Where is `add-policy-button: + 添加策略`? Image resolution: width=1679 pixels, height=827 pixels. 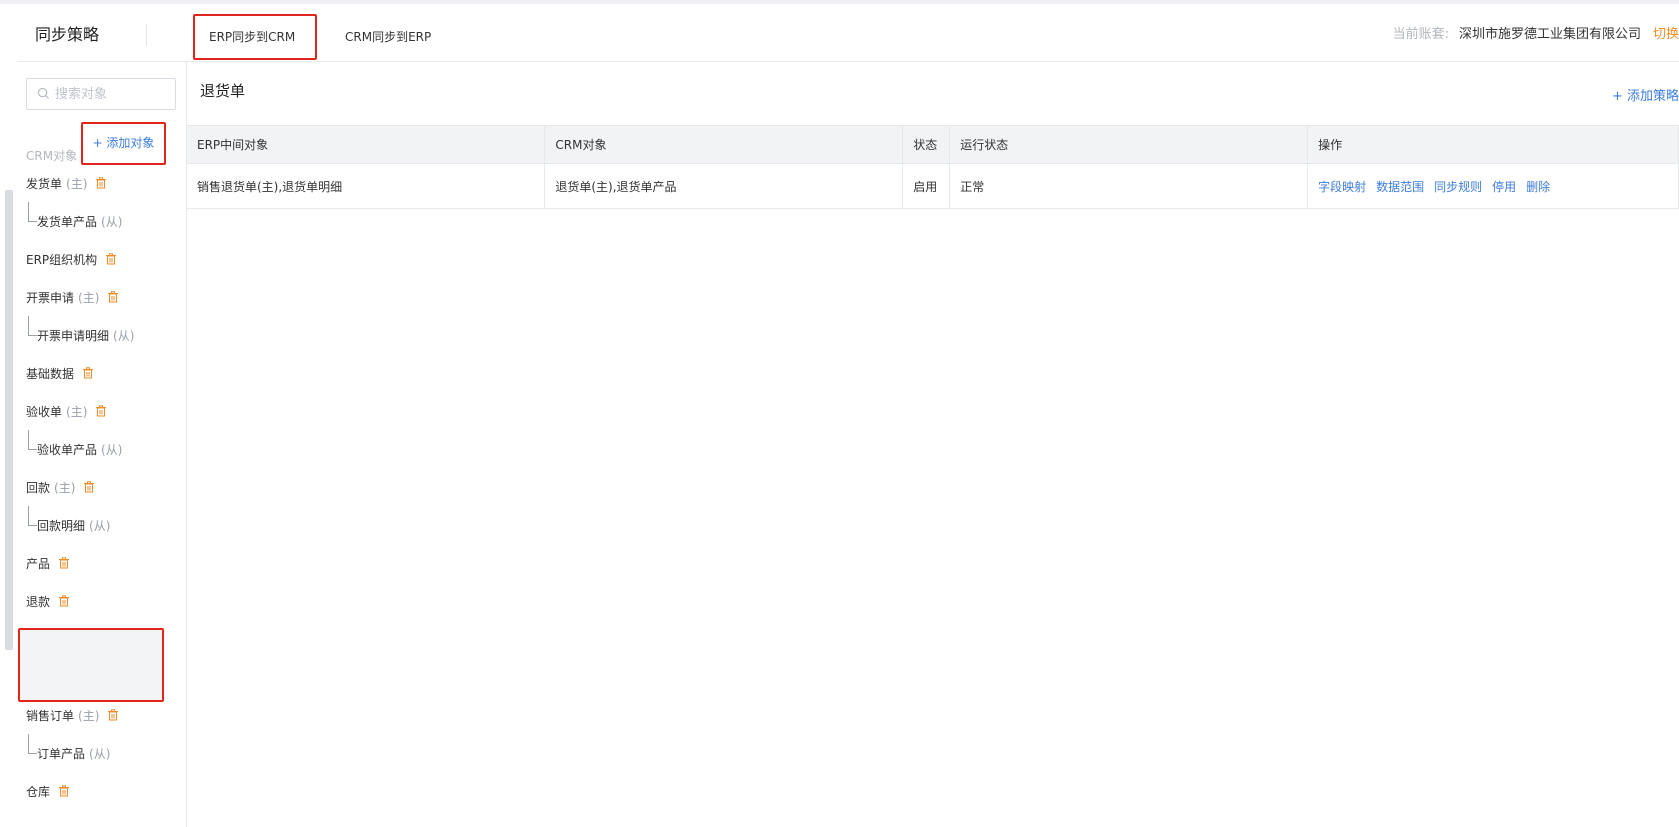
add-policy-button: + 添加策略 is located at coordinates (1645, 94).